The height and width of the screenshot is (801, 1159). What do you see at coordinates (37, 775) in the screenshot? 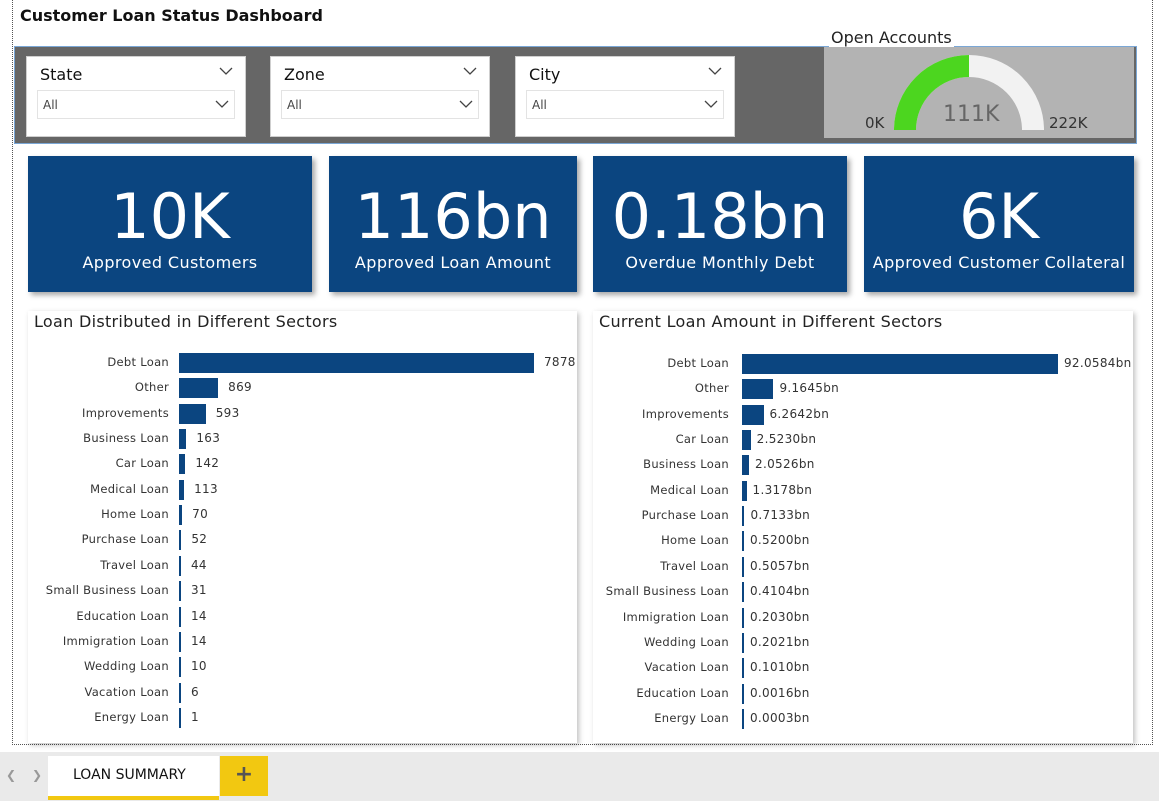
I see `next-page-icon: ❯` at bounding box center [37, 775].